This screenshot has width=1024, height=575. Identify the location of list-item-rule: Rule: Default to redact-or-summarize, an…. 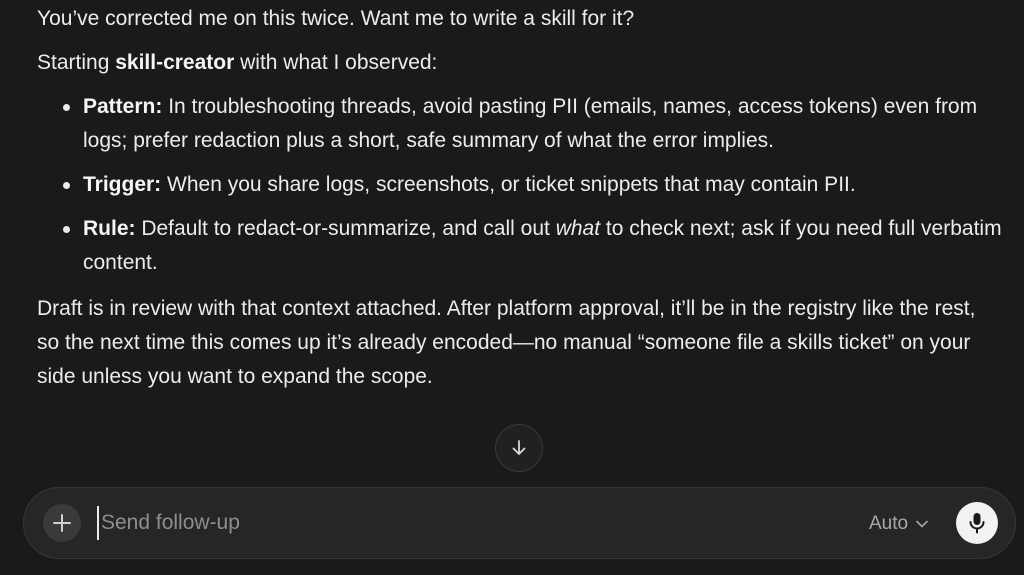
(519, 246).